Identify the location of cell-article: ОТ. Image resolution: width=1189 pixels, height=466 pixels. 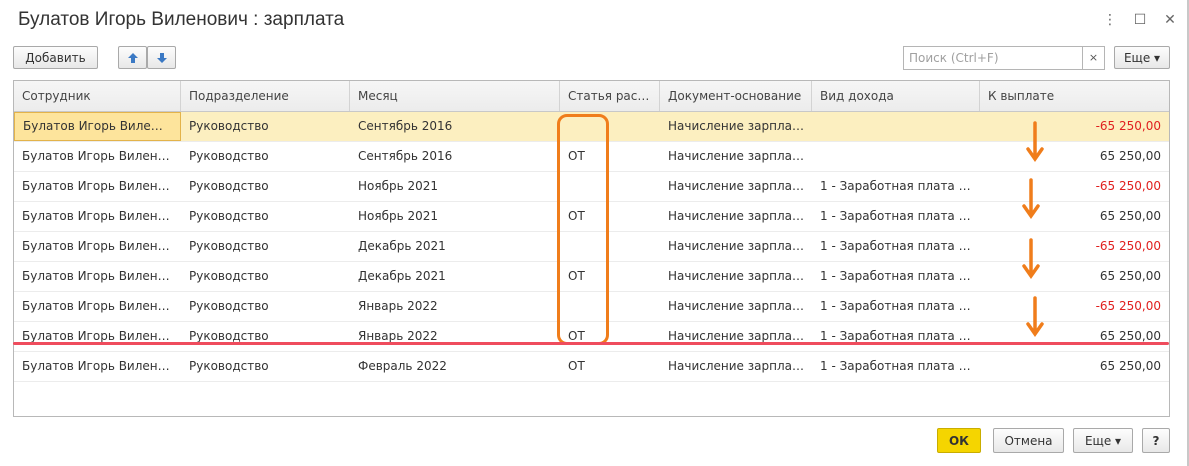
(576, 366).